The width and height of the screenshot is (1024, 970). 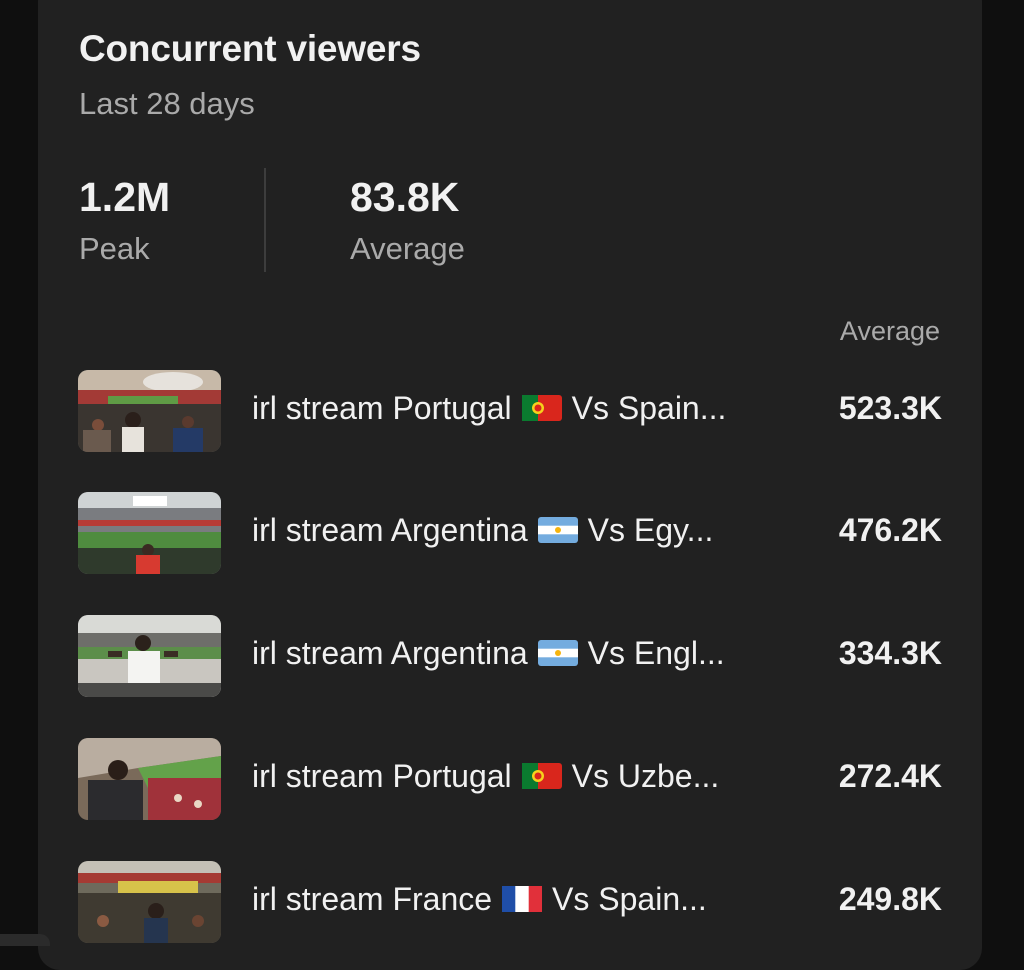 I want to click on video-row: irl stream France Vs Spain... 249.8K, so click(x=510, y=902).